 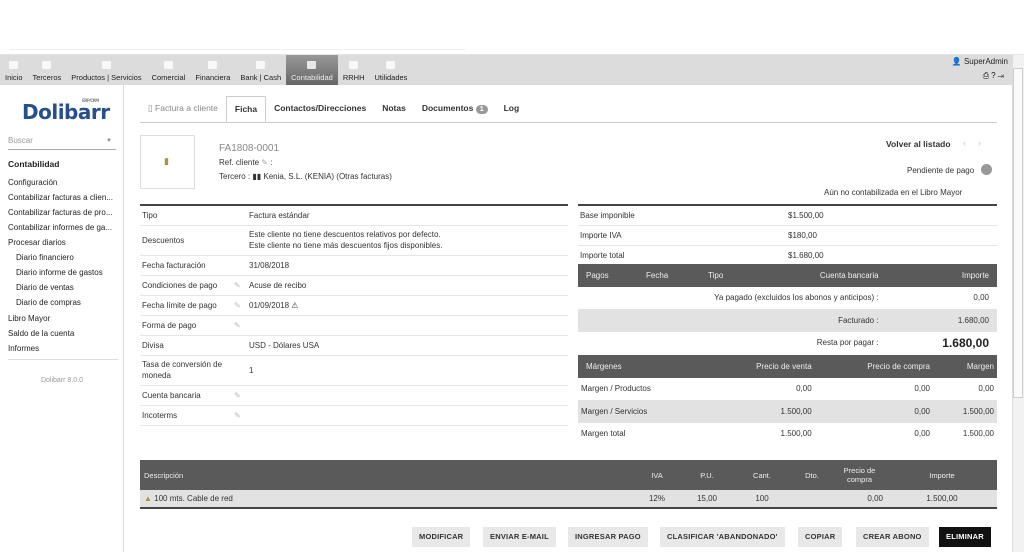 I want to click on tab-ficha: Ficha, so click(x=246, y=109).